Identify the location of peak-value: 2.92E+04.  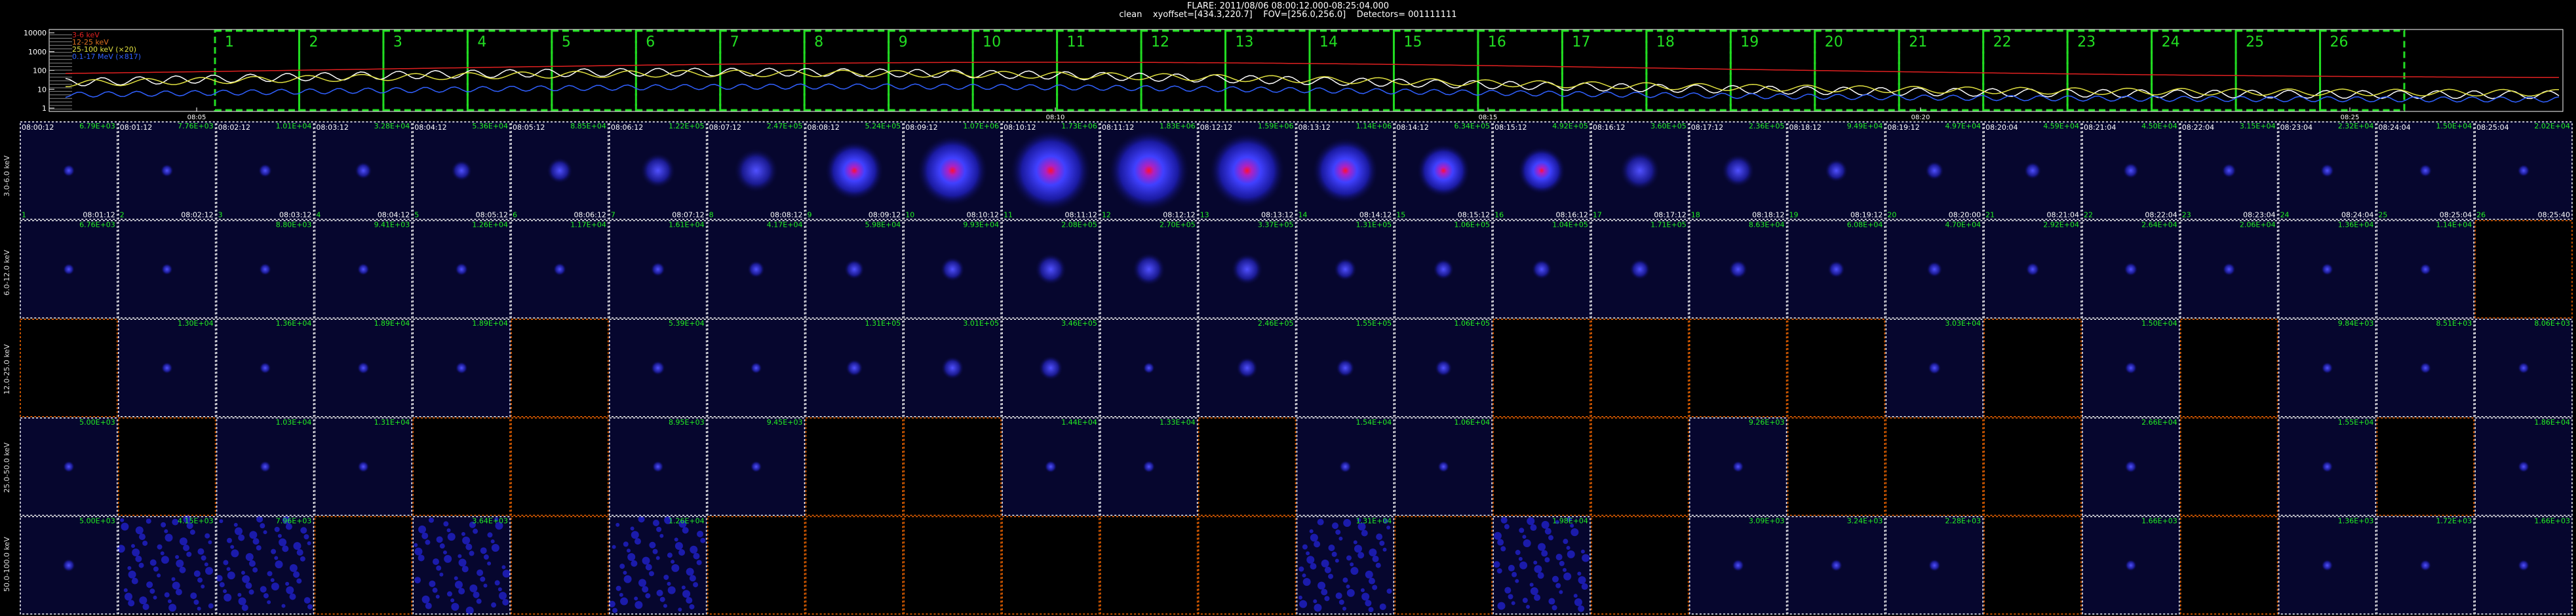
(2061, 225).